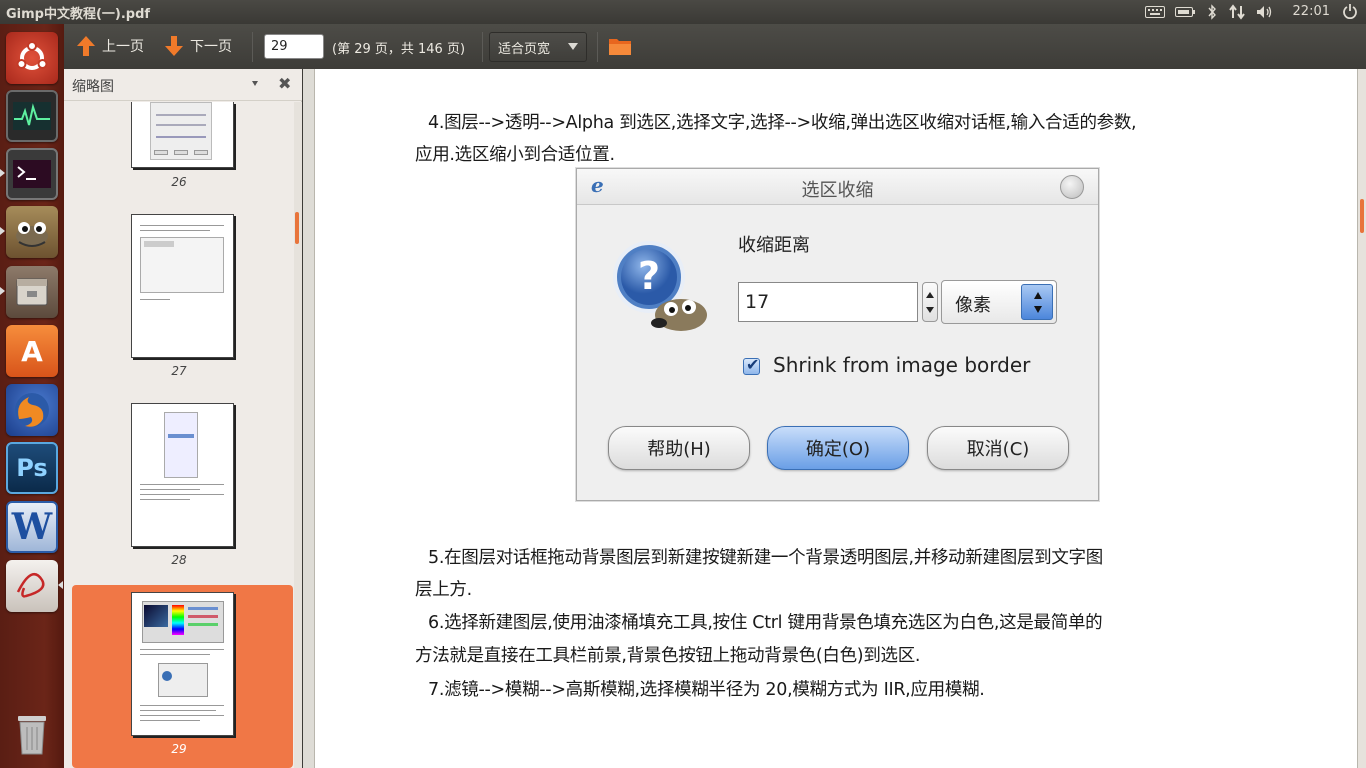 The height and width of the screenshot is (768, 1366). I want to click on wps-writer-icon: W, so click(32, 527).